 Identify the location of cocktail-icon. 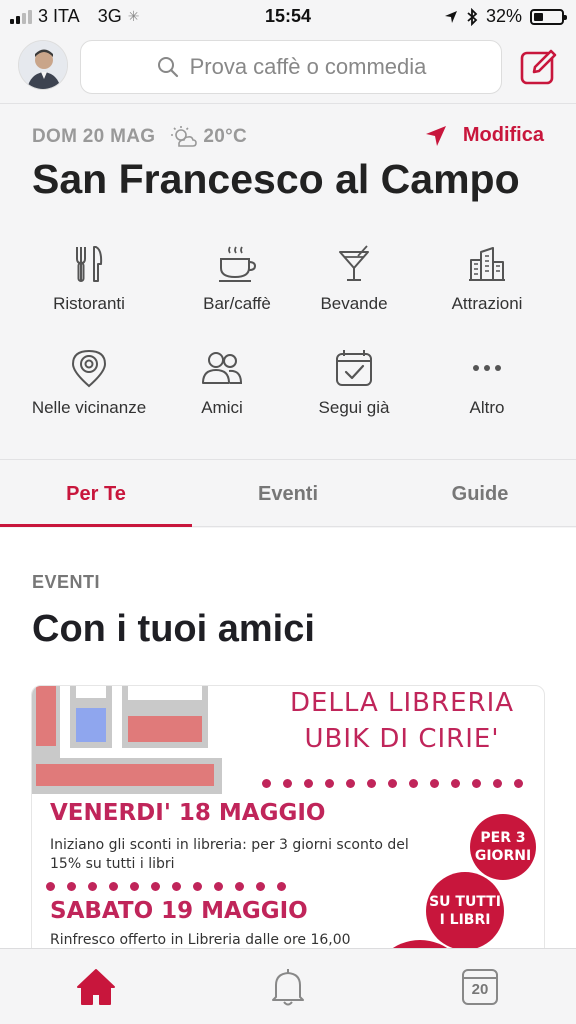
(354, 263).